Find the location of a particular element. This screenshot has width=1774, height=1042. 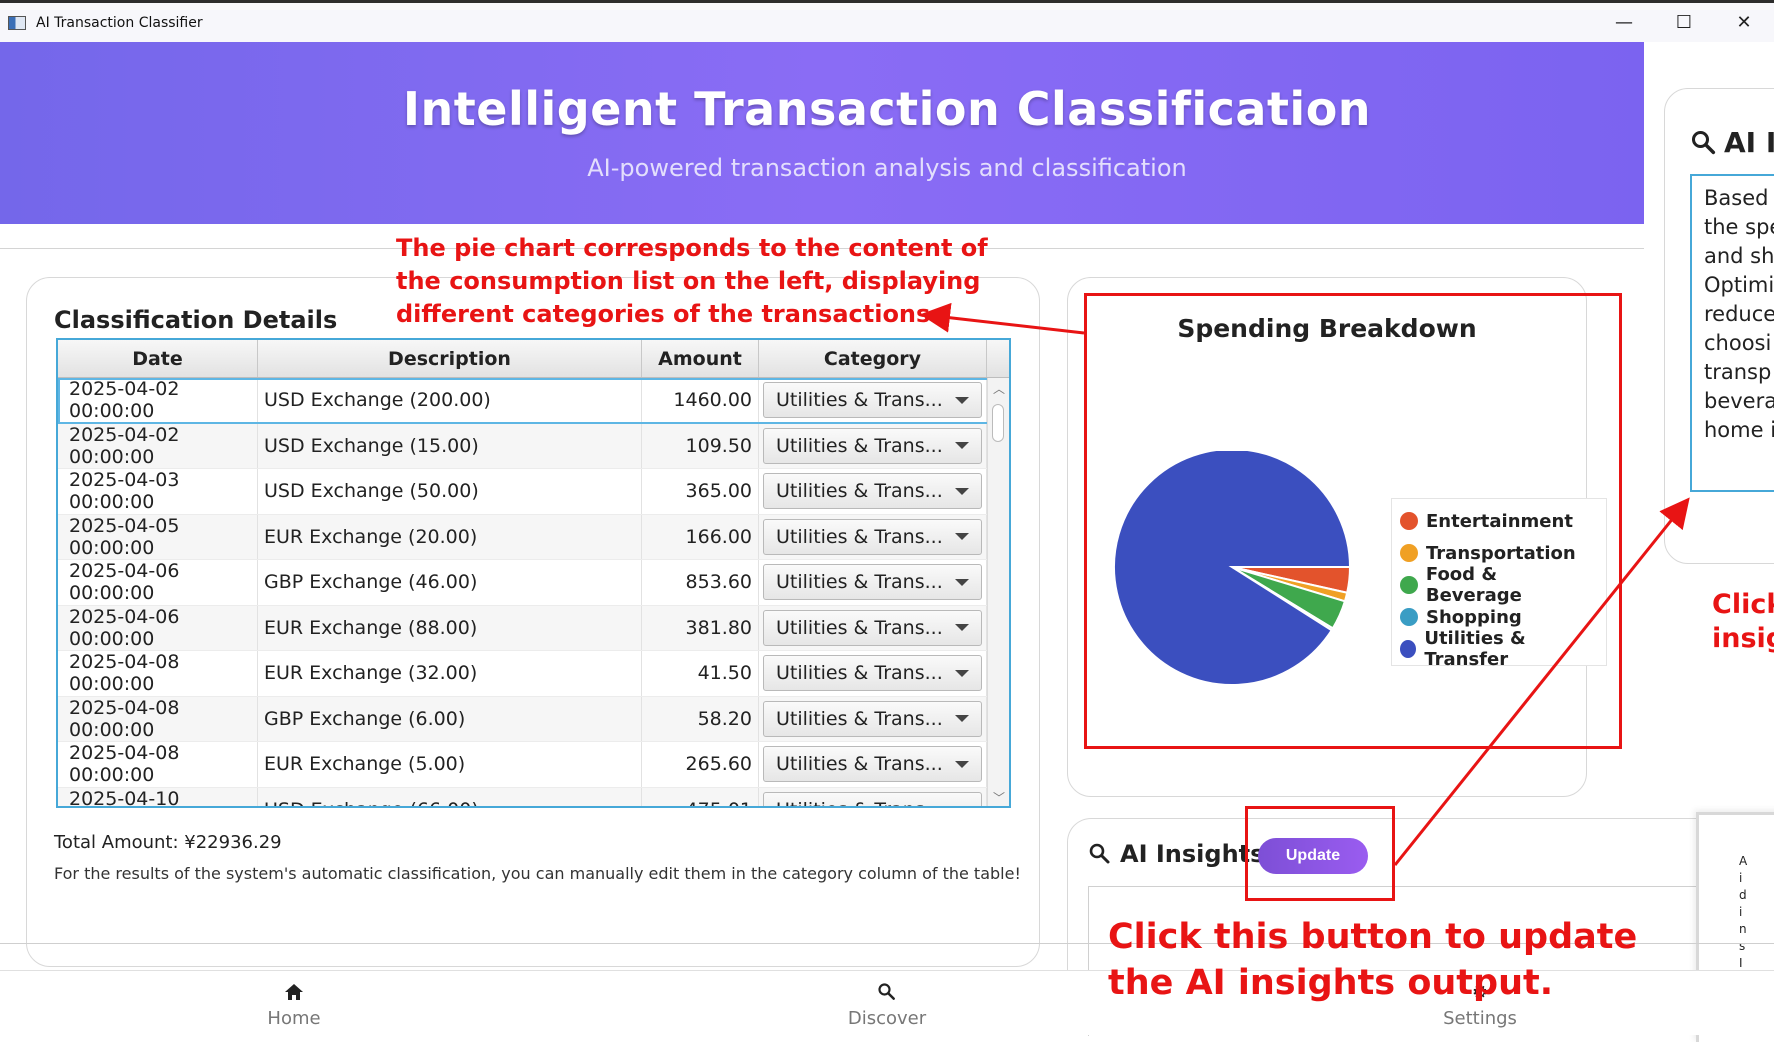

scroll-down-icon: ﹀ is located at coordinates (999, 797).